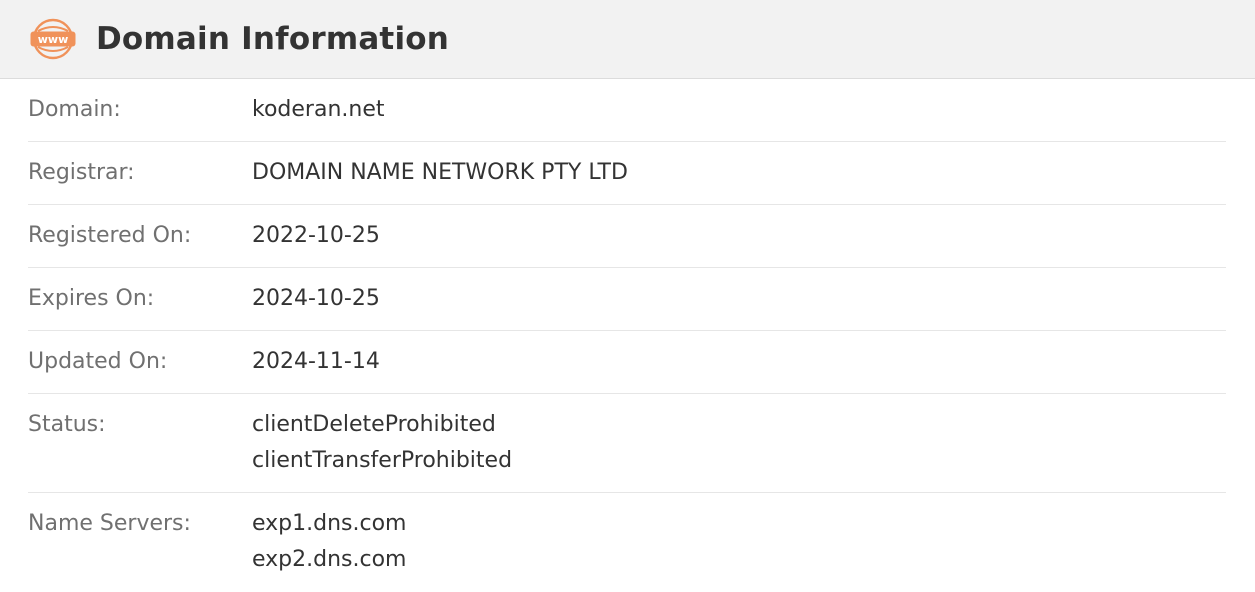 This screenshot has height=592, width=1255. I want to click on www-icon: www, so click(53, 39).